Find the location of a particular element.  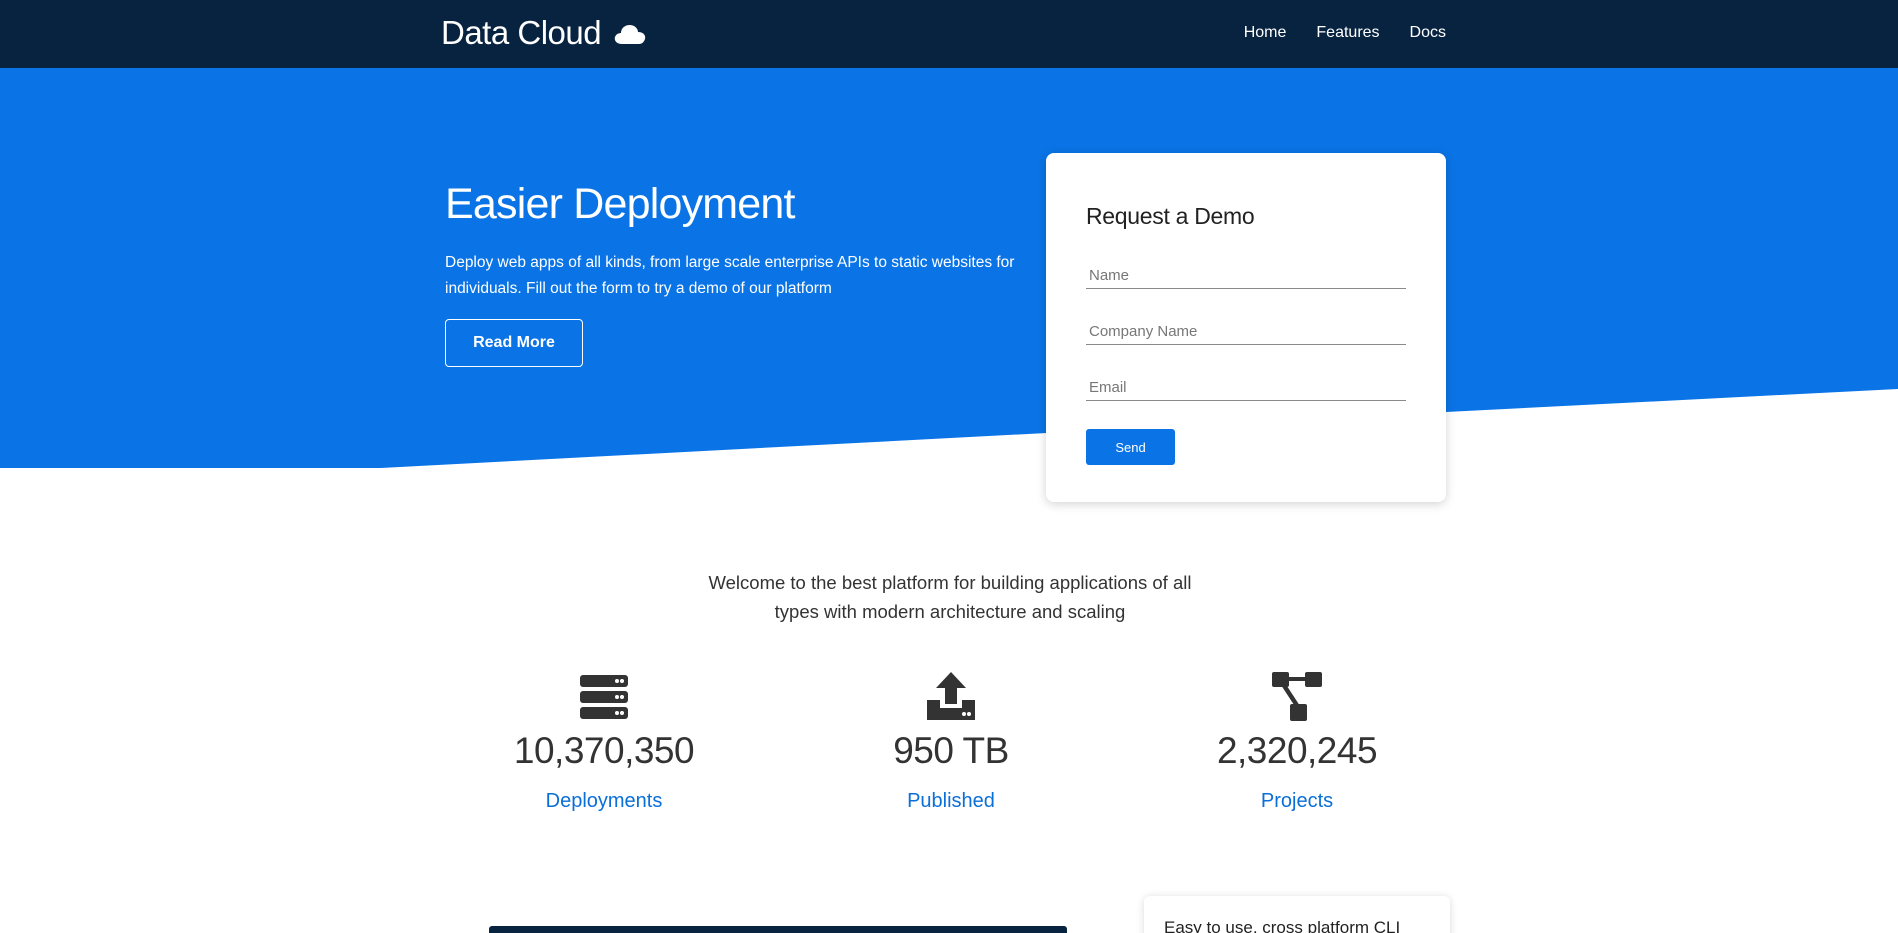

upload-icon is located at coordinates (951, 696).